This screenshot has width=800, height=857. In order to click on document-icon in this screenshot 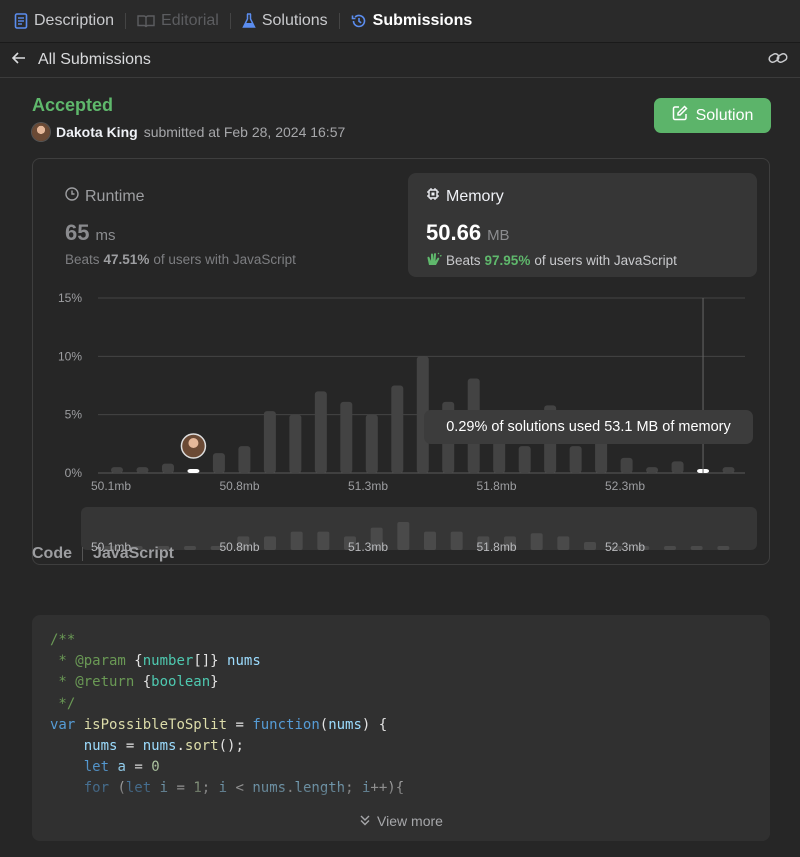, I will do `click(21, 21)`.